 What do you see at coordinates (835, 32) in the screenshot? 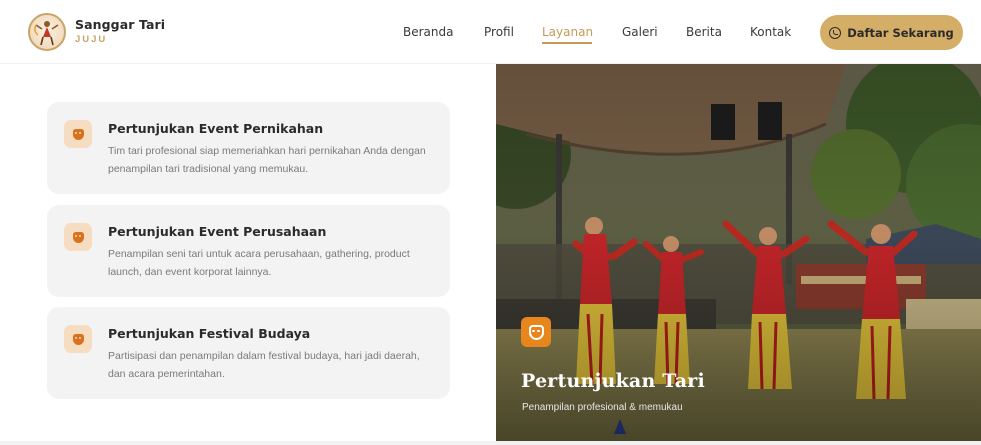
I see `whatsapp-icon` at bounding box center [835, 32].